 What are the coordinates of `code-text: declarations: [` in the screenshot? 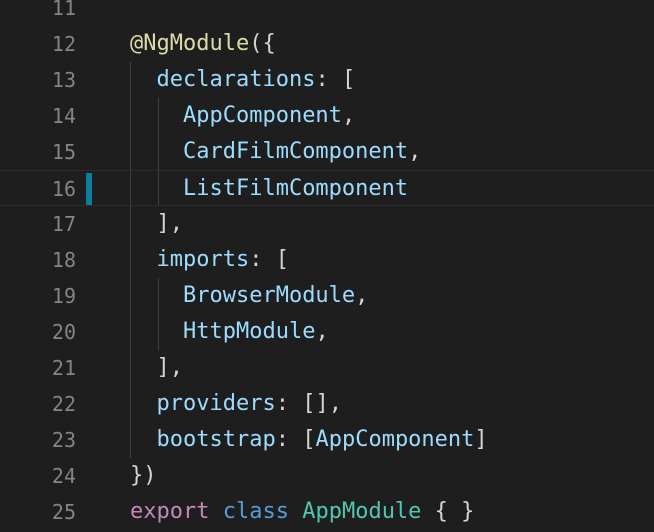 It's located at (243, 80).